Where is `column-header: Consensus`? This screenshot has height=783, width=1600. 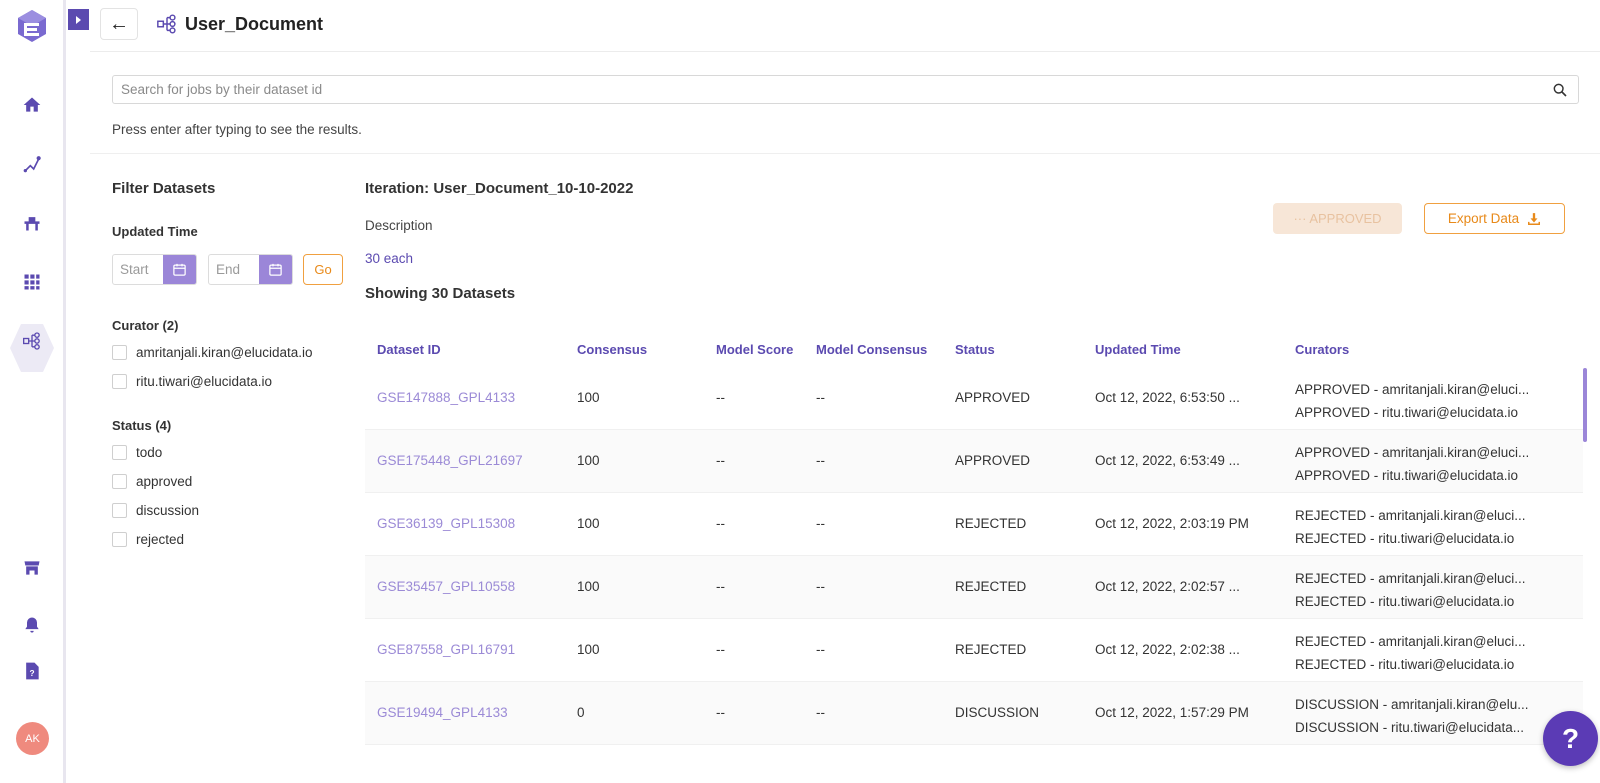 column-header: Consensus is located at coordinates (612, 349).